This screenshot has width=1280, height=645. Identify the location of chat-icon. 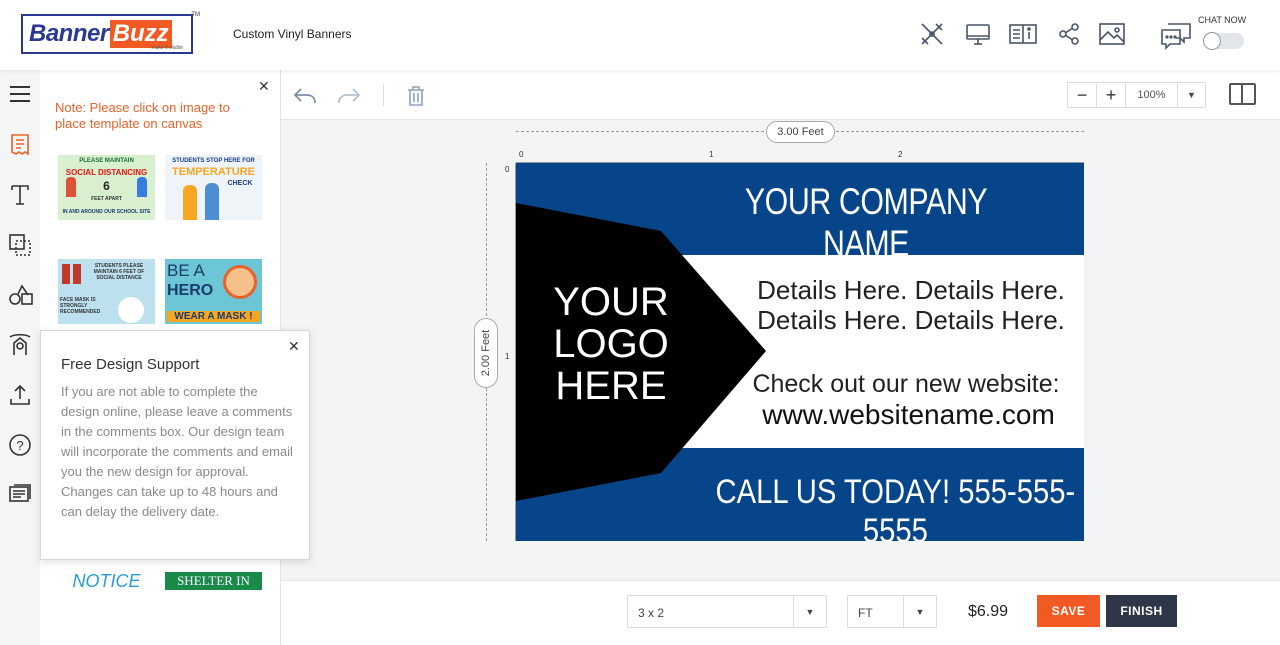
(1177, 35).